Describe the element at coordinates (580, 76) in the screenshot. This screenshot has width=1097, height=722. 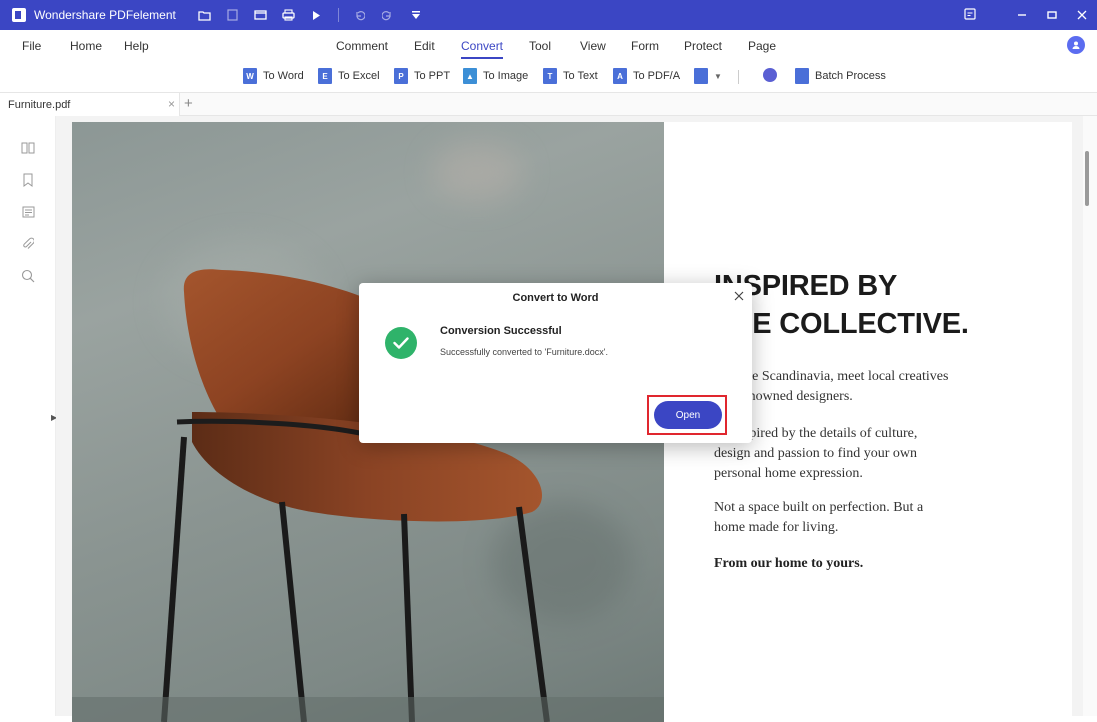
I see `to-text-label: To Text` at that location.